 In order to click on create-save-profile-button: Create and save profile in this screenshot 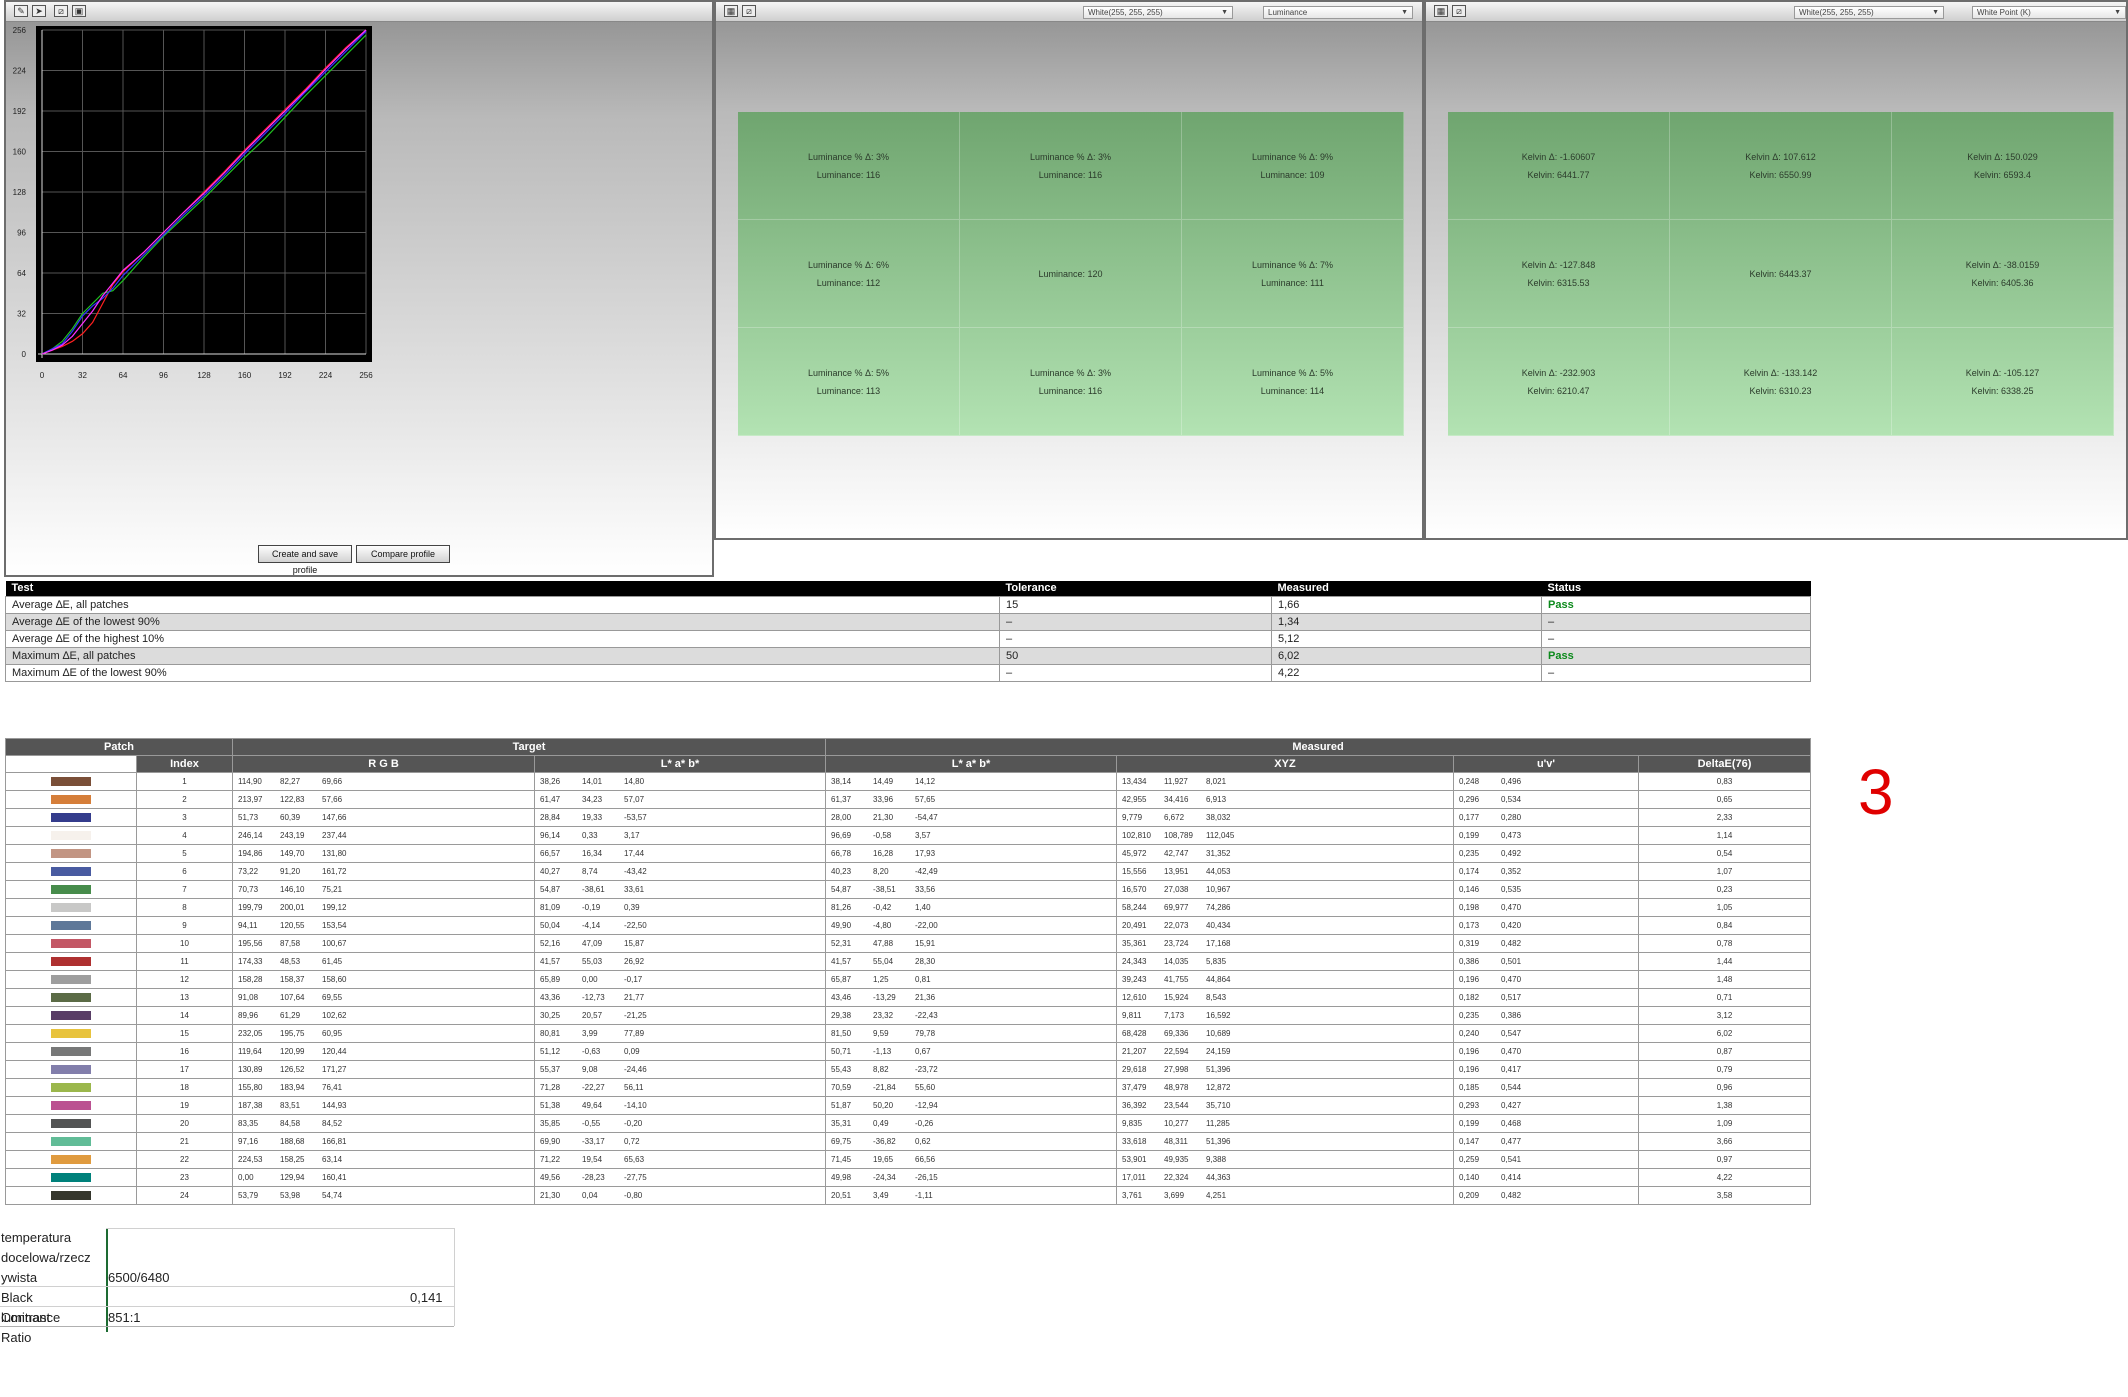, I will do `click(305, 560)`.